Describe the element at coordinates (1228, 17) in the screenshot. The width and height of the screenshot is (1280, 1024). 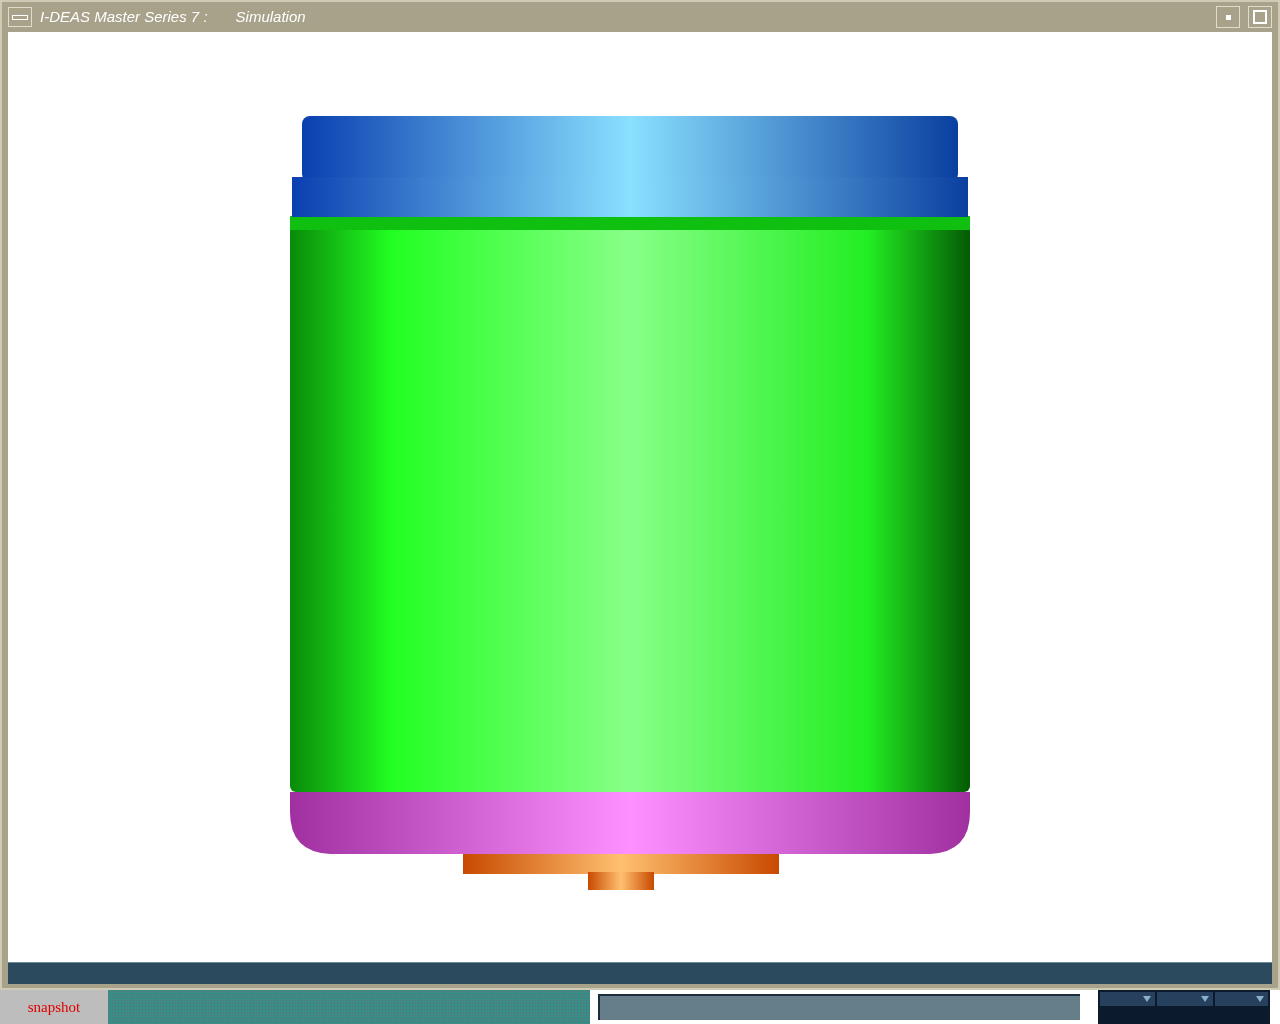
I see `minimize-button` at that location.